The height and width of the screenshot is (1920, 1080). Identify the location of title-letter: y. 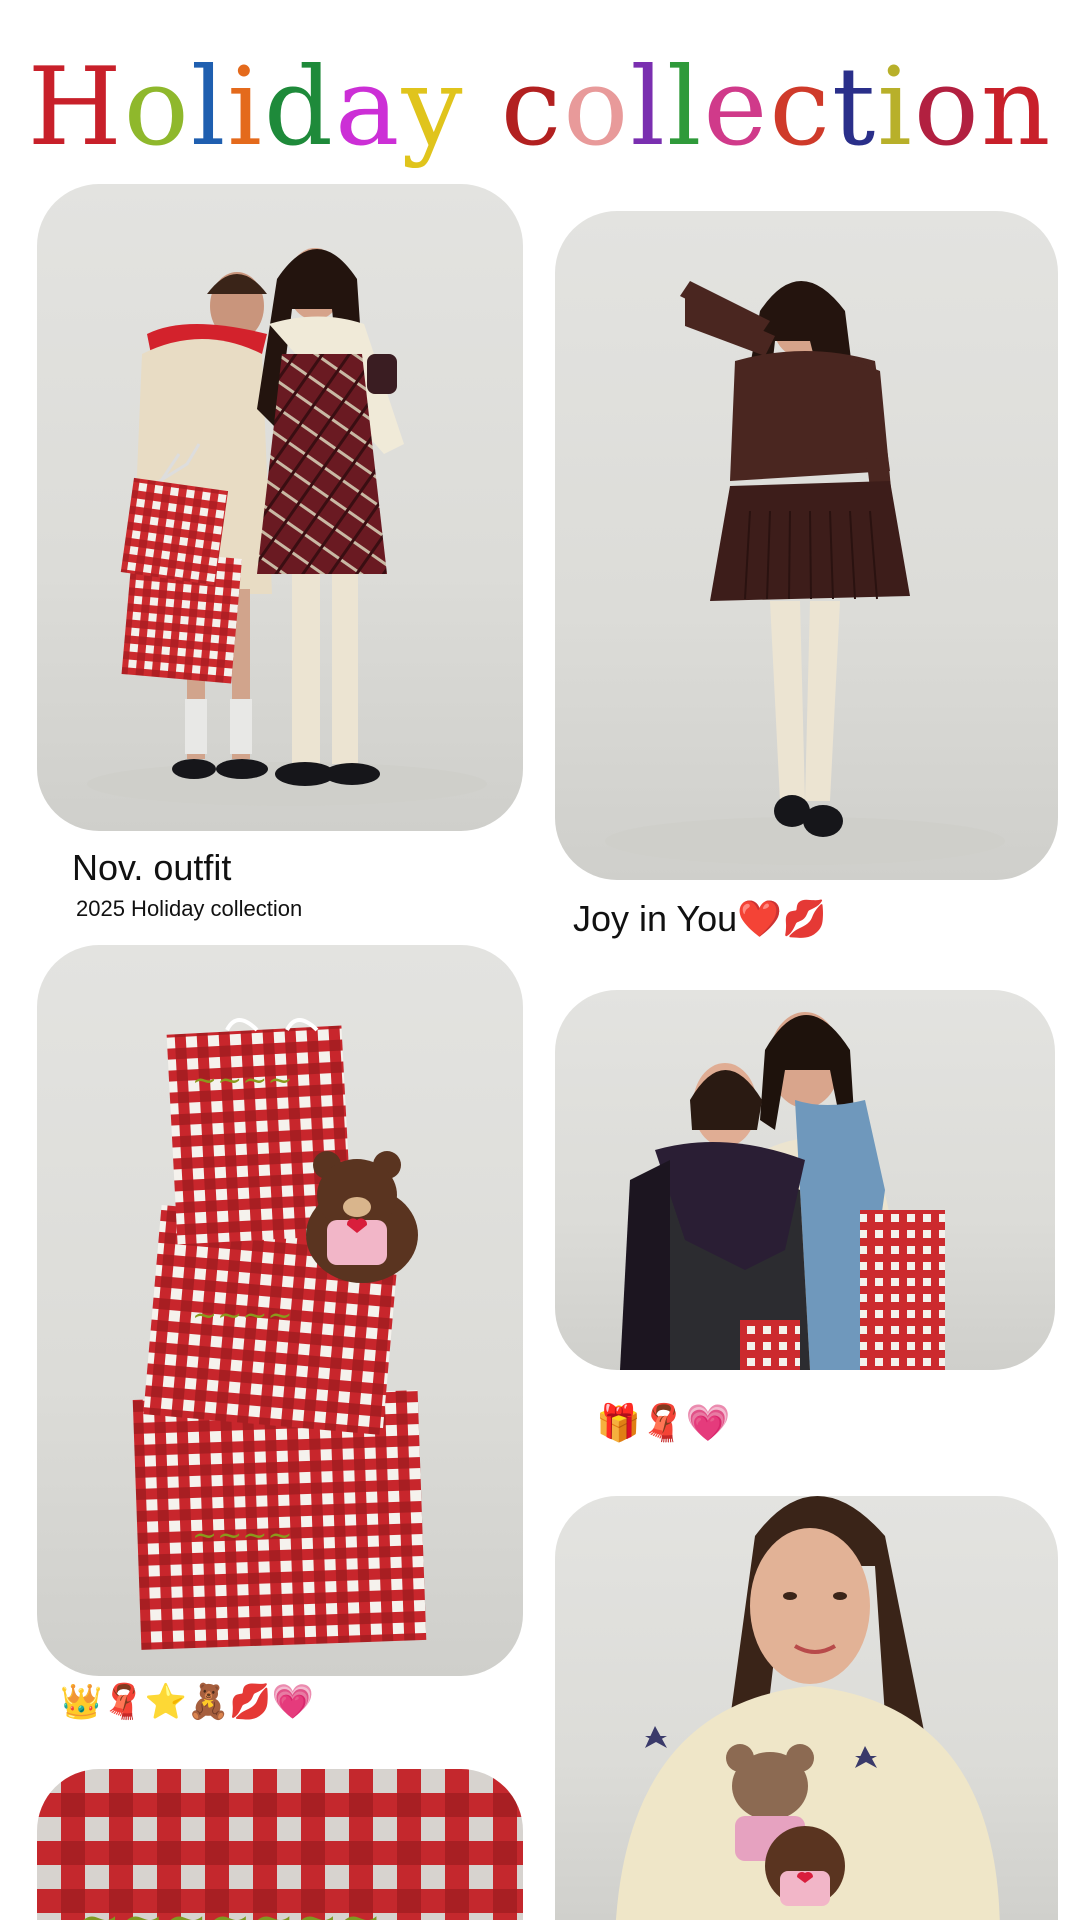
(433, 107).